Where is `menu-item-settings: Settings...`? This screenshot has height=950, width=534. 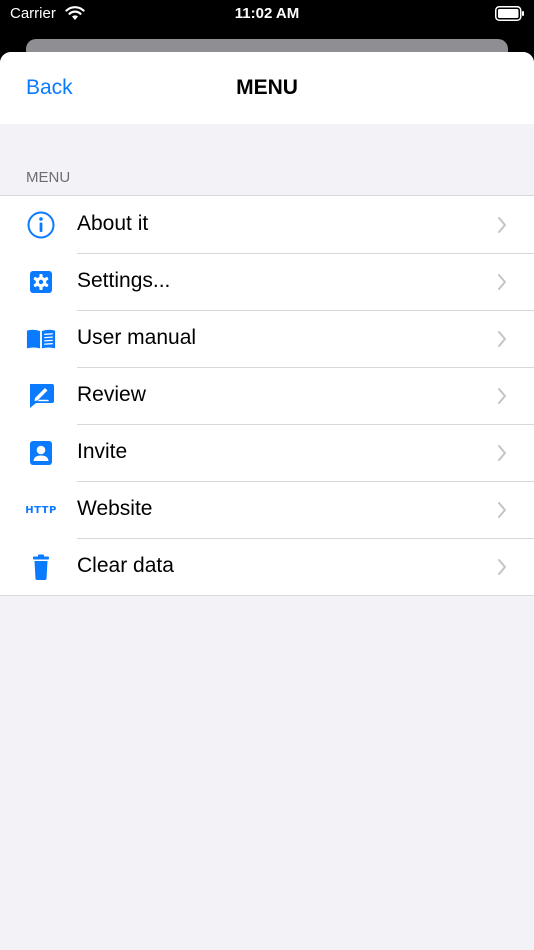
menu-item-settings: Settings... is located at coordinates (267, 281).